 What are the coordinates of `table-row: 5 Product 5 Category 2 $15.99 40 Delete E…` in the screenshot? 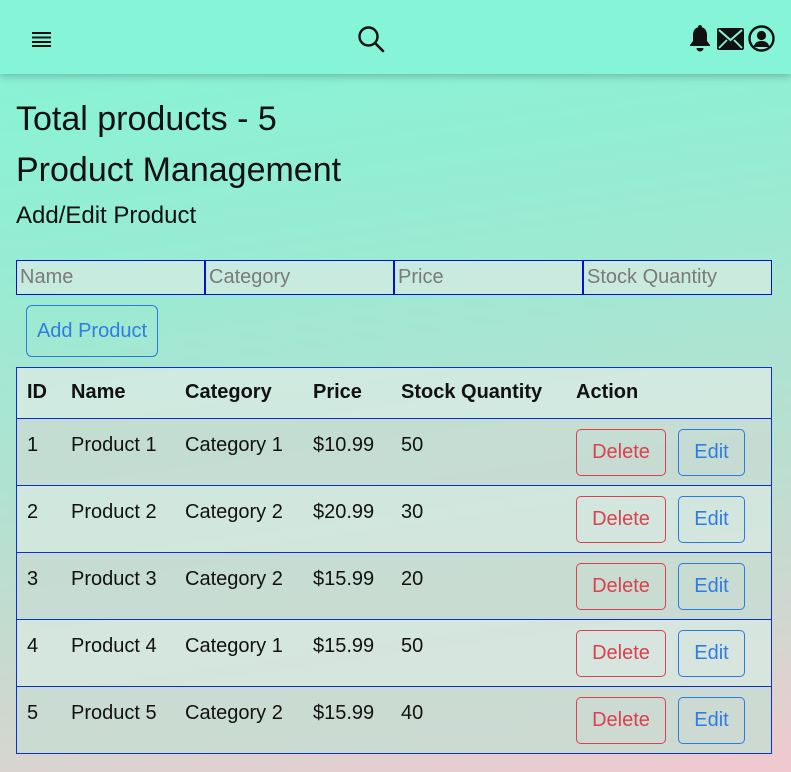 It's located at (394, 719).